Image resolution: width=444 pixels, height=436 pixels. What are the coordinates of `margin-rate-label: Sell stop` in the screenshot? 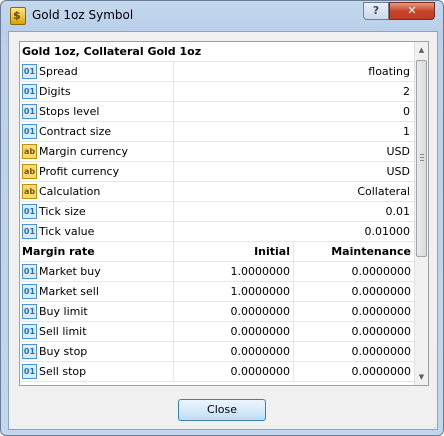 It's located at (63, 371).